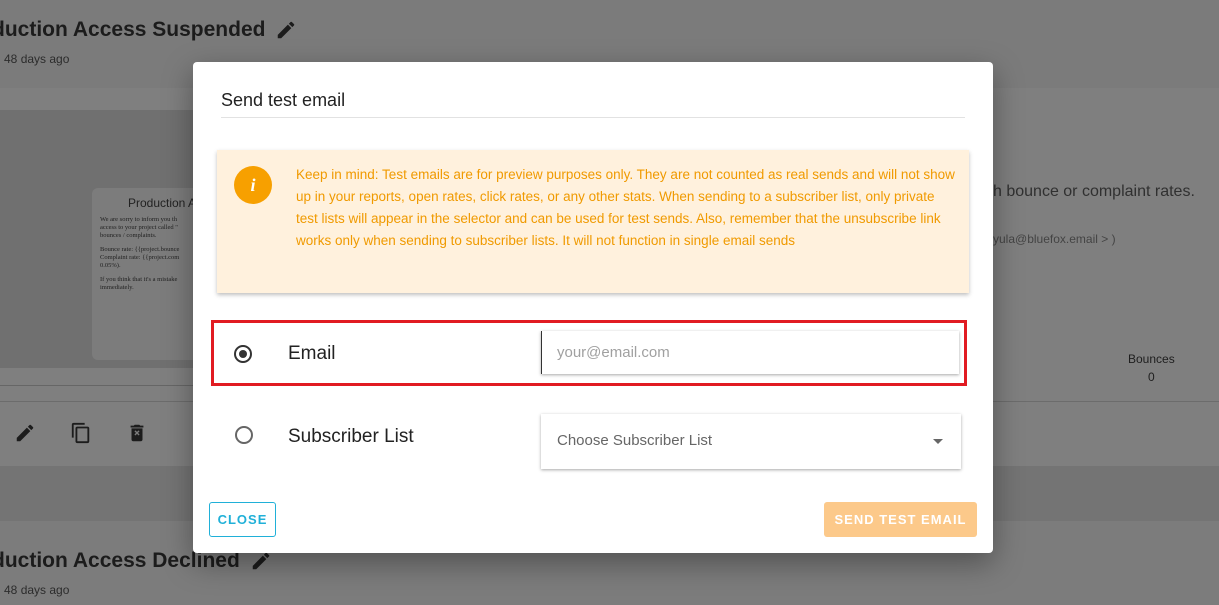 This screenshot has height=605, width=1219. Describe the element at coordinates (1054, 239) in the screenshot. I see `template-sender: yula@bluefox.email > )` at that location.